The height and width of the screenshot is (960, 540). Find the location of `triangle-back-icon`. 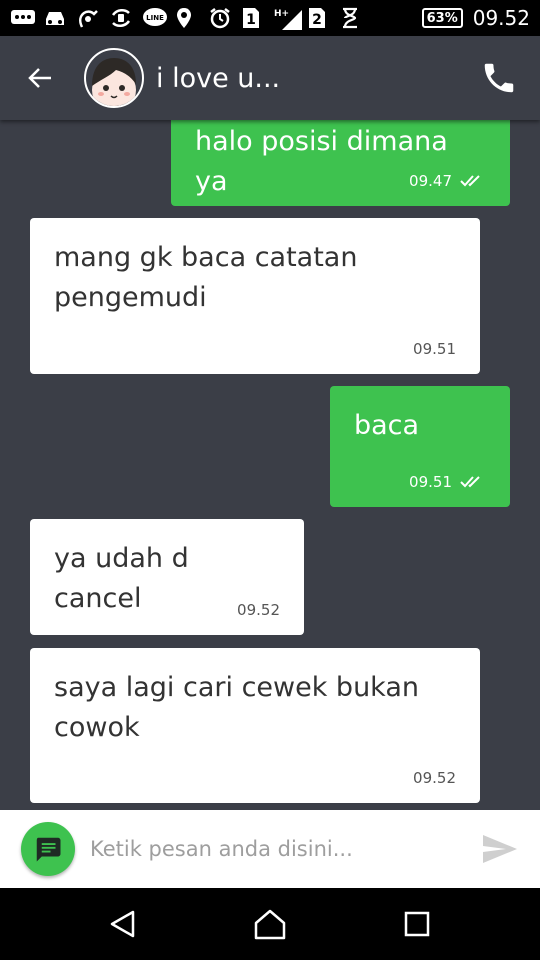

triangle-back-icon is located at coordinates (123, 924).